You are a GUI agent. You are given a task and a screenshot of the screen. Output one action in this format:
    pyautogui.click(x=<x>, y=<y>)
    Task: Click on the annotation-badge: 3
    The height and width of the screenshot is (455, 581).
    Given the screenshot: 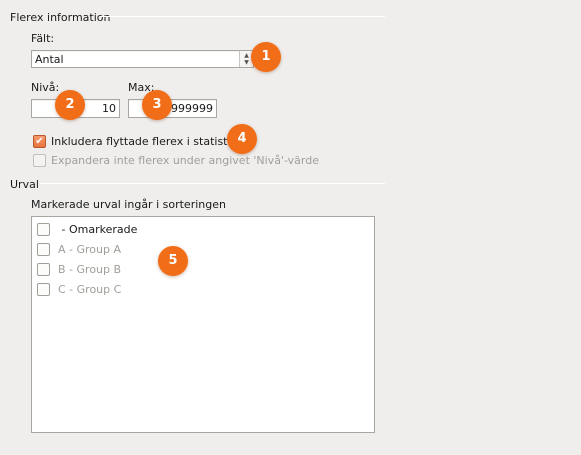 What is the action you would take?
    pyautogui.click(x=157, y=105)
    